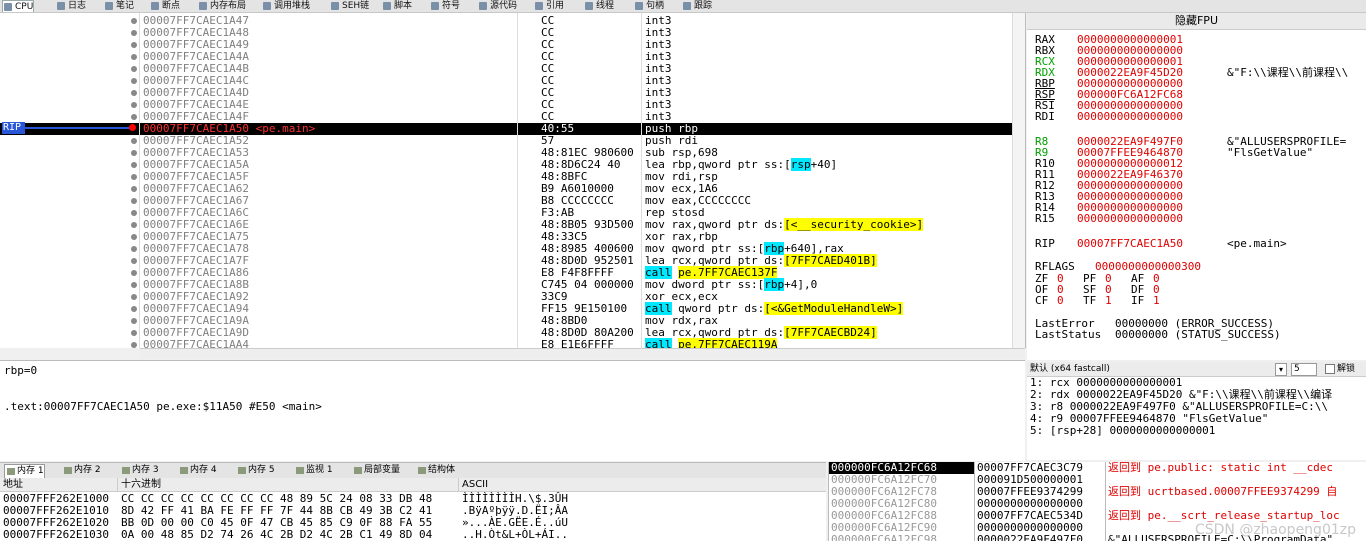 This screenshot has height=541, width=1366. What do you see at coordinates (18, 6) in the screenshot?
I see `tab-cpu: CPU` at bounding box center [18, 6].